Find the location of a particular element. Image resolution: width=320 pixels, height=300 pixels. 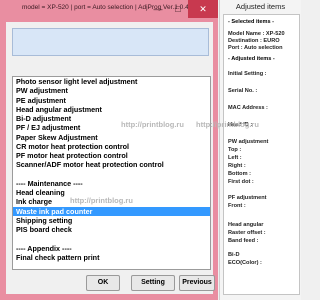

model-name: Model Name : XP-520 is located at coordinates (256, 34).